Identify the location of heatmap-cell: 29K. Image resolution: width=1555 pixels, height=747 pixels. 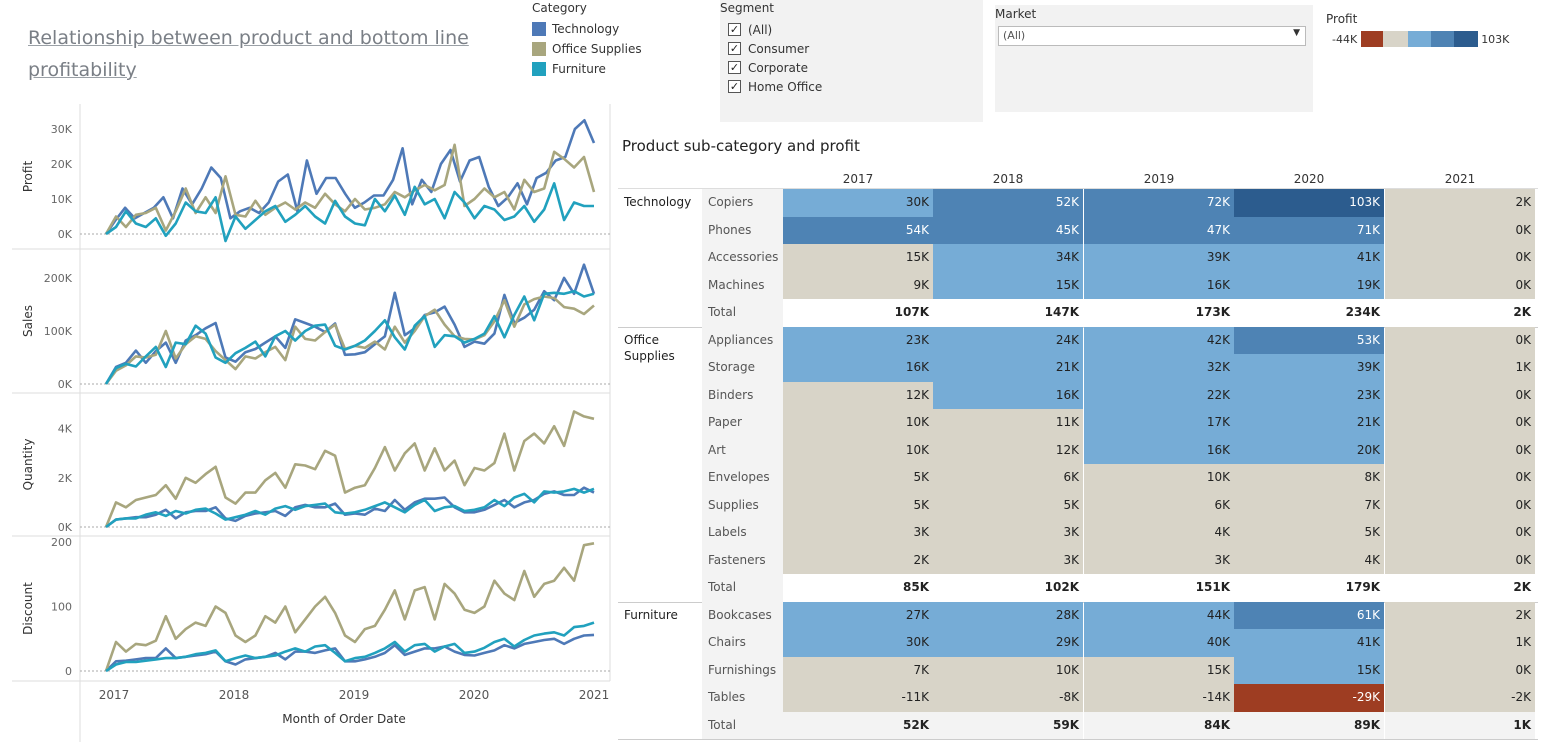
(1008, 643).